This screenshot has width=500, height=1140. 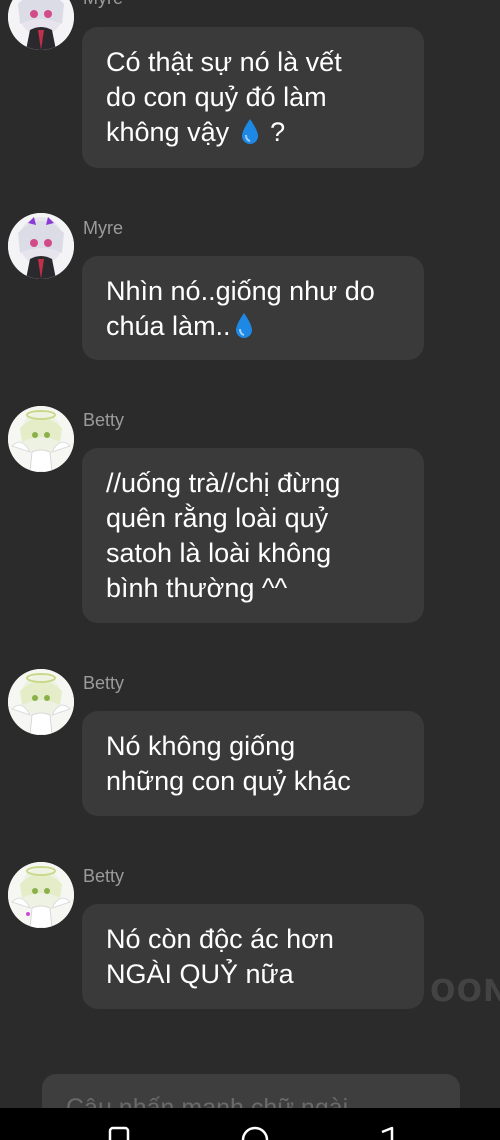 What do you see at coordinates (223, 483) in the screenshot?
I see `message-line: //uống trà//chị đừng` at bounding box center [223, 483].